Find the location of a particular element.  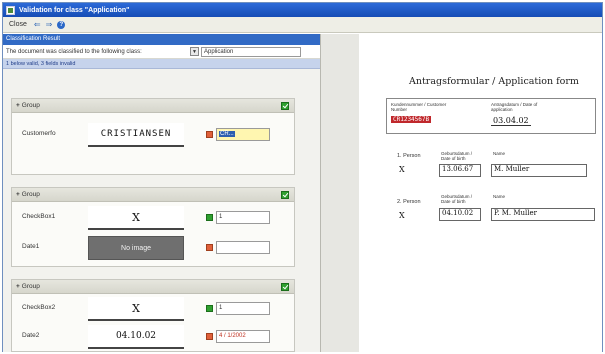

application-date-label: Antragsdatum / Date of application is located at coordinates (514, 107).